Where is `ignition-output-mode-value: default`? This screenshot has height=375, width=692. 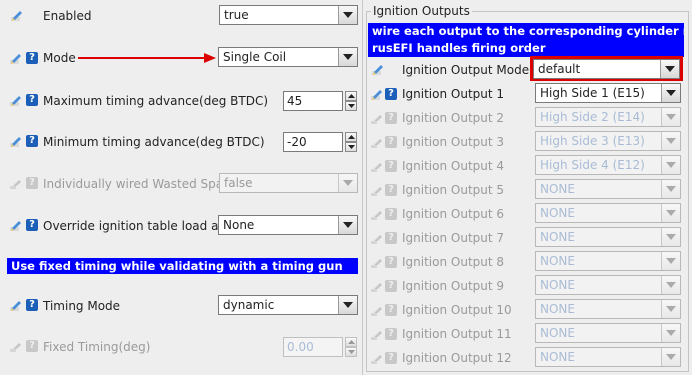 ignition-output-mode-value: default is located at coordinates (559, 69).